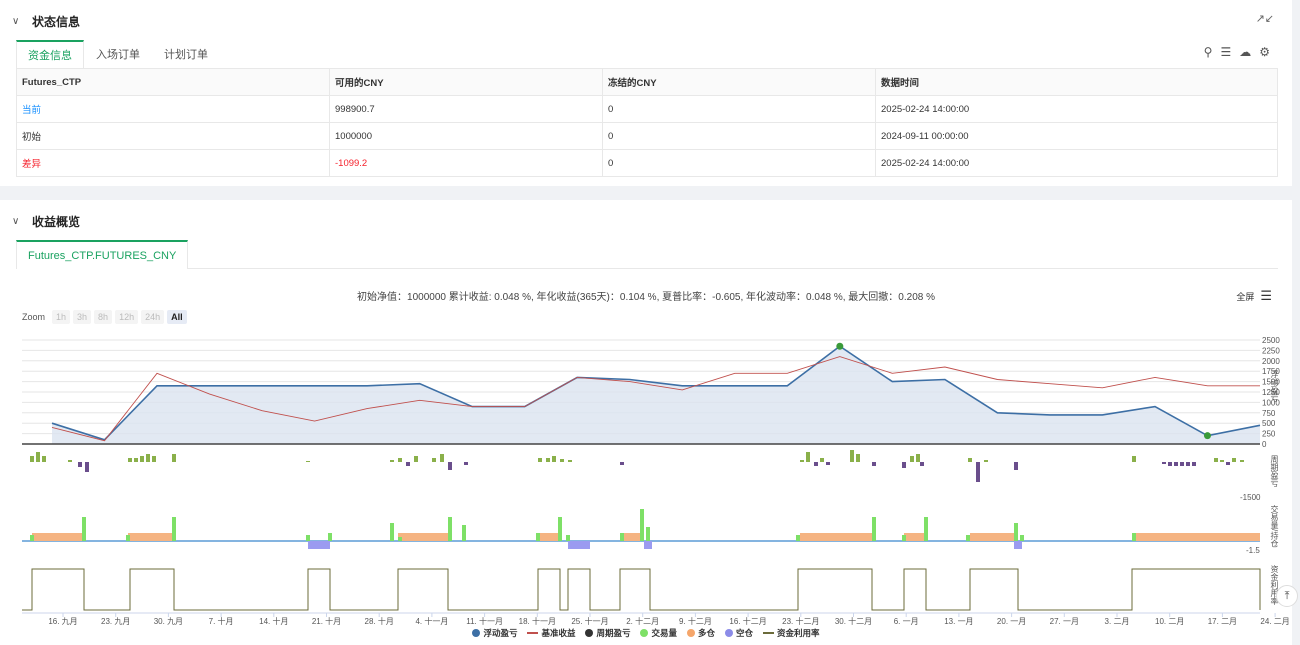 This screenshot has height=645, width=1300. What do you see at coordinates (739, 633) in the screenshot?
I see `legend-item-short: 空仓` at bounding box center [739, 633].